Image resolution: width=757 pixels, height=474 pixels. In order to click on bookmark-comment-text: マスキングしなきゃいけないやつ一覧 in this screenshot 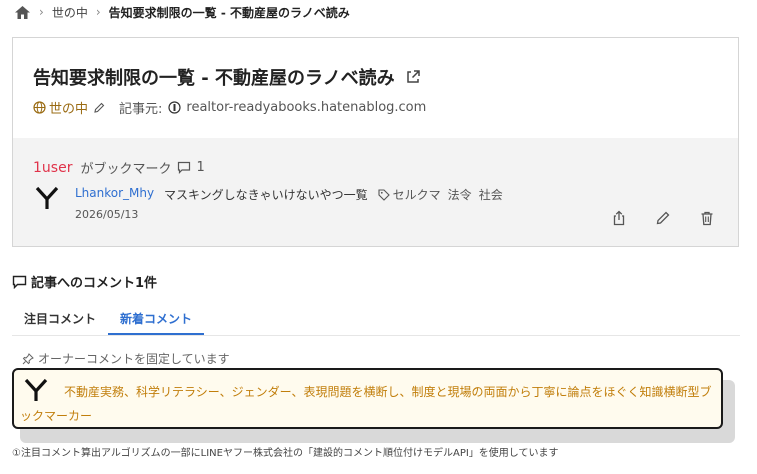, I will do `click(266, 195)`.